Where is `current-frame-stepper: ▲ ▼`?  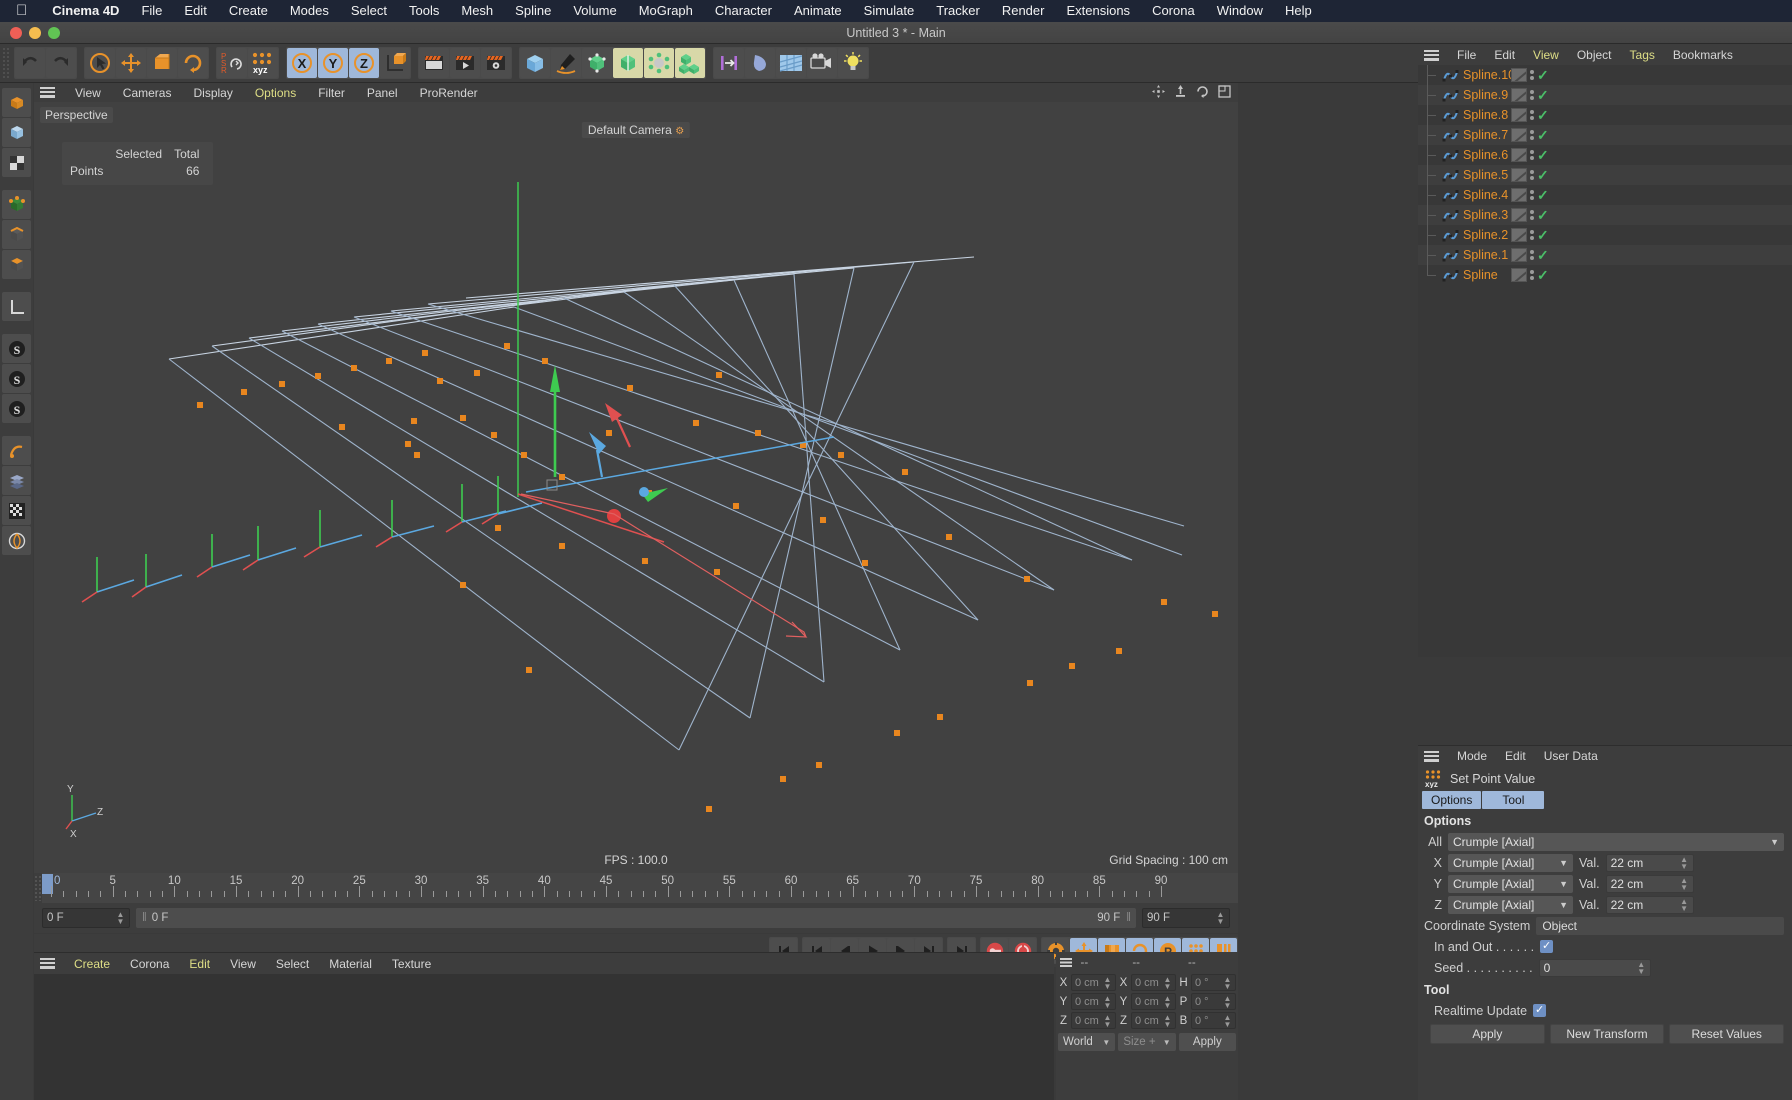 current-frame-stepper: ▲ ▼ is located at coordinates (120, 918).